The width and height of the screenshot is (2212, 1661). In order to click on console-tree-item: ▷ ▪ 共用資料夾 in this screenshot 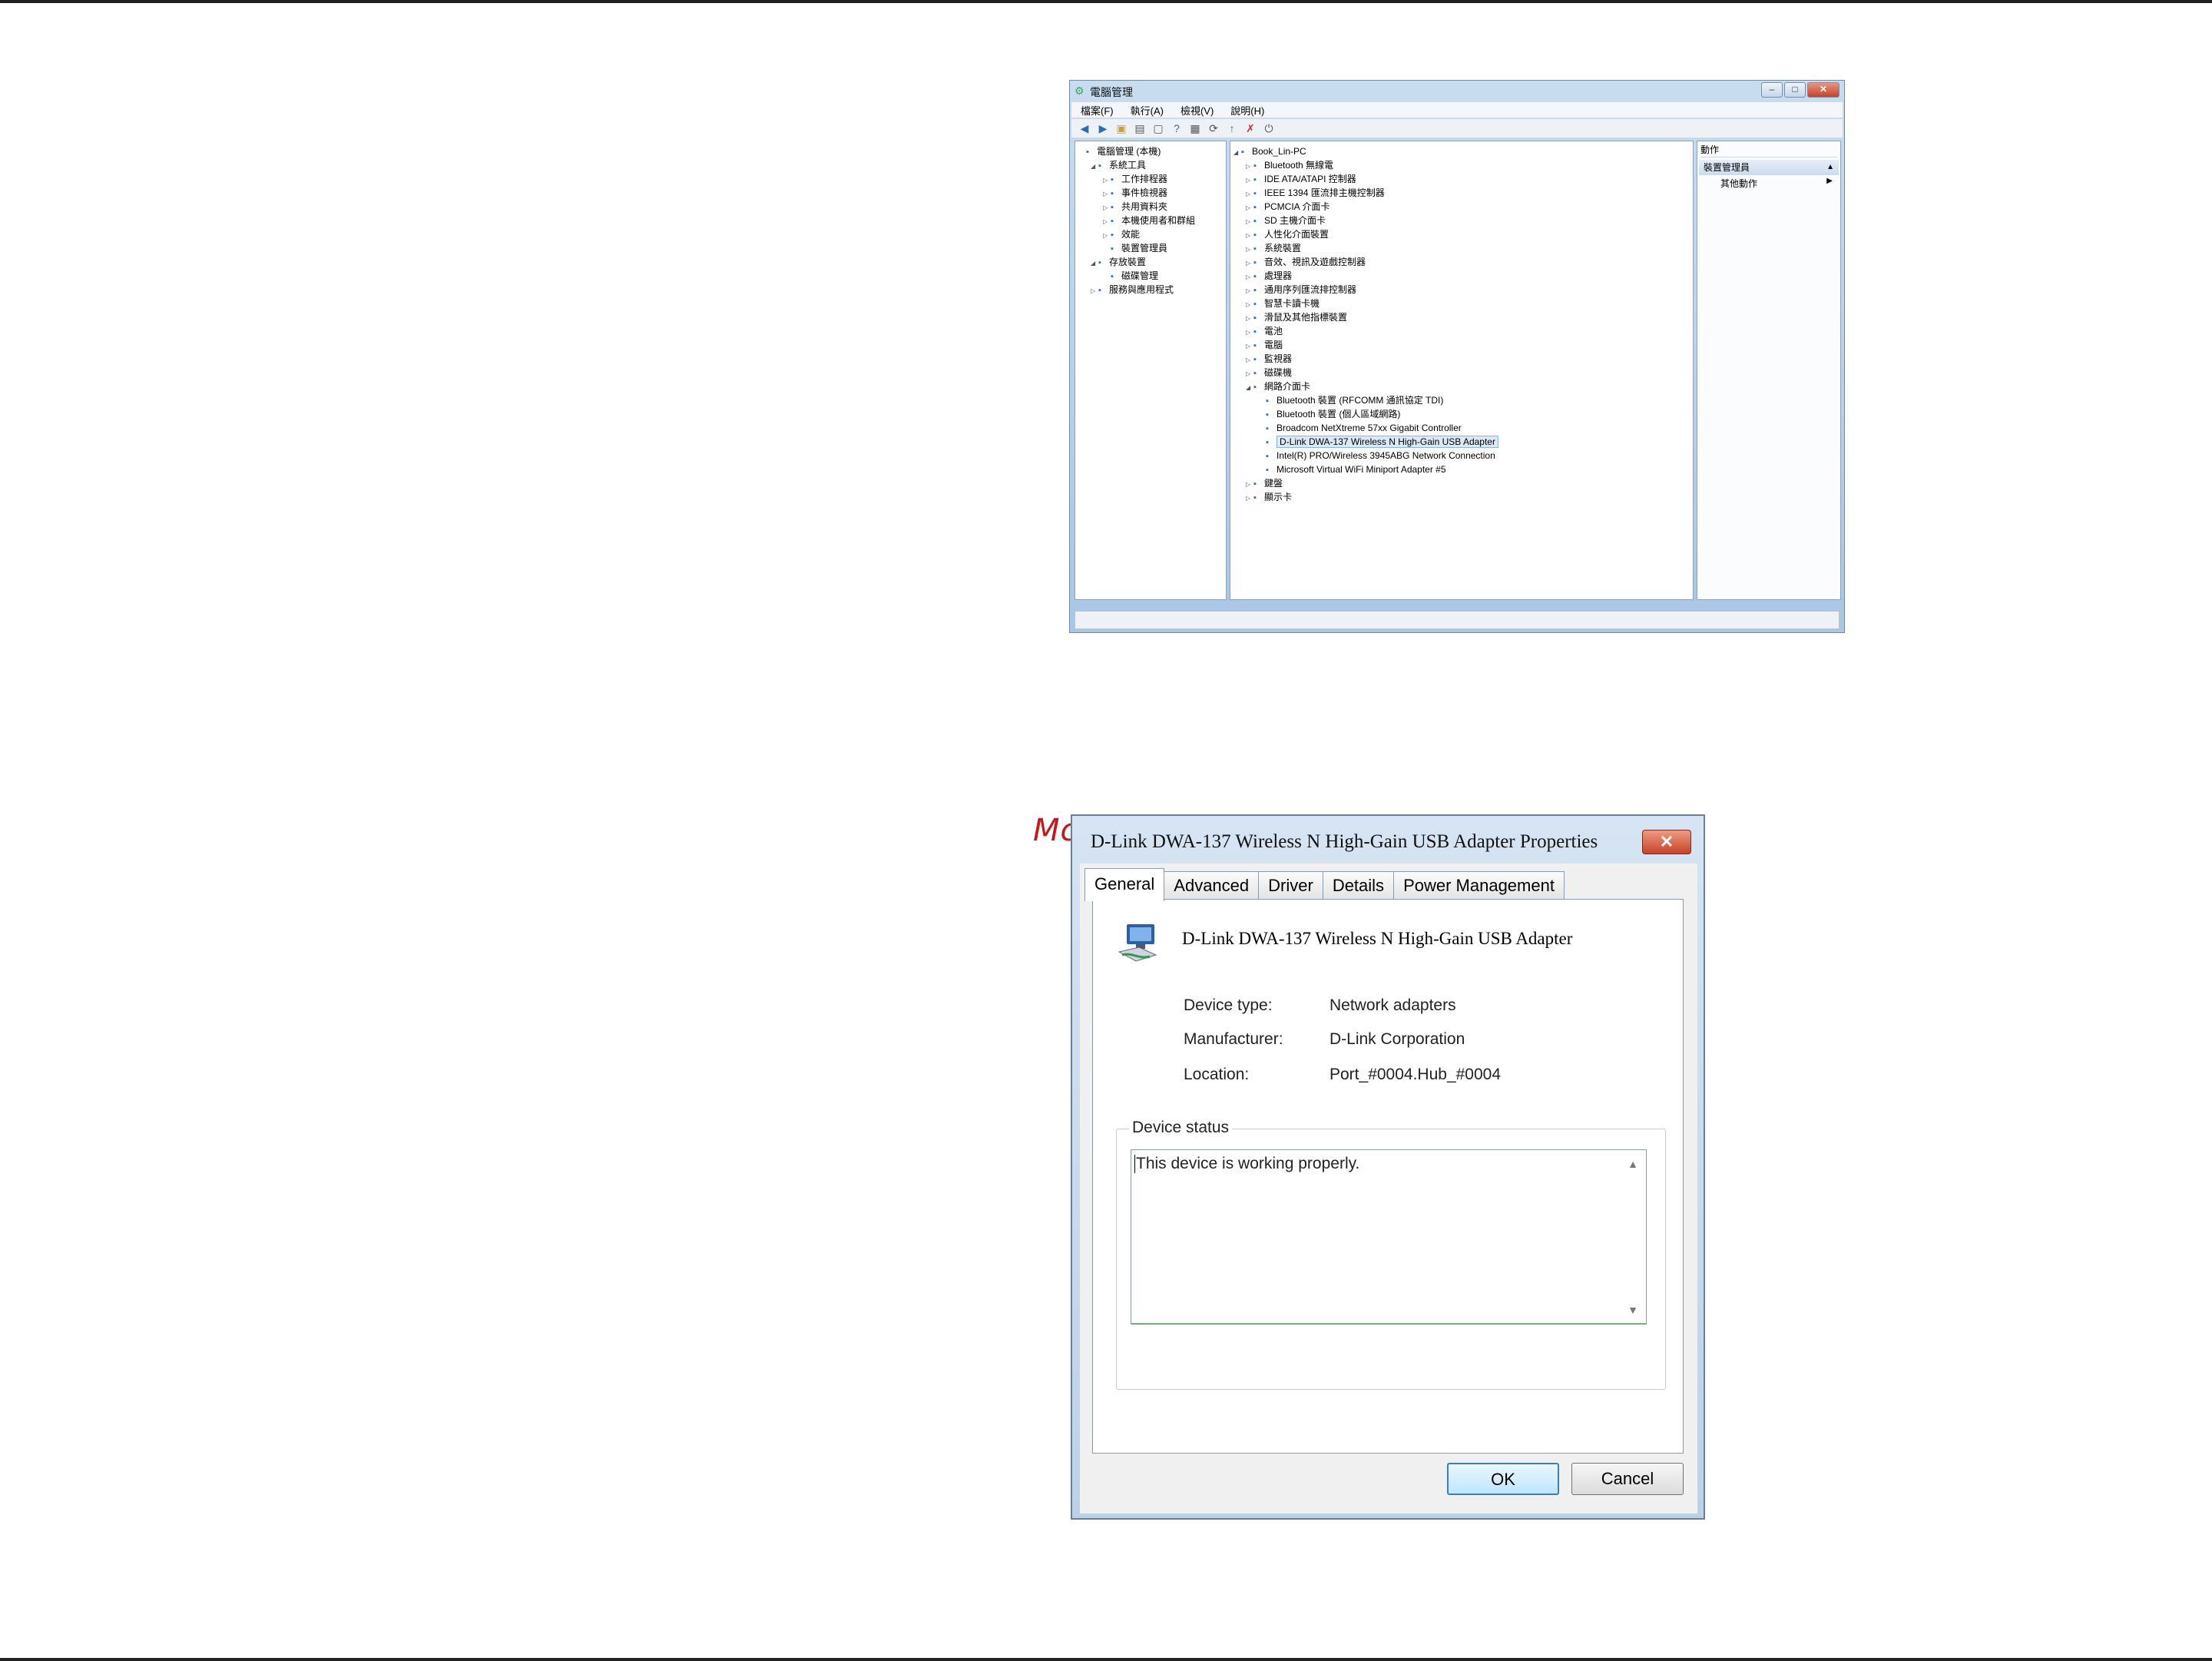, I will do `click(1135, 207)`.